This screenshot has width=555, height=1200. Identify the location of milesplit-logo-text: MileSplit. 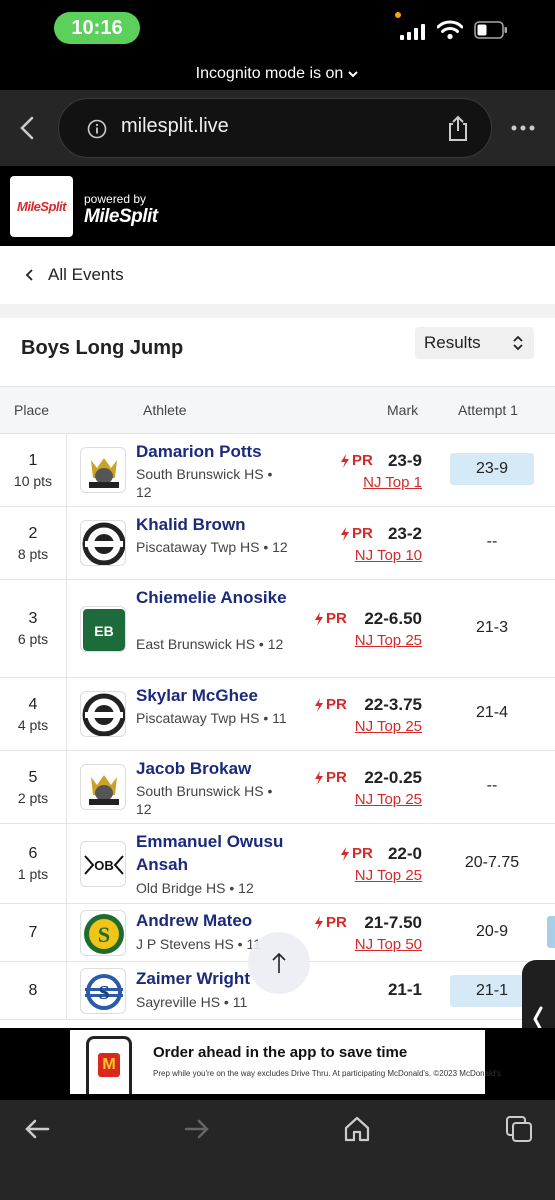
(41, 206).